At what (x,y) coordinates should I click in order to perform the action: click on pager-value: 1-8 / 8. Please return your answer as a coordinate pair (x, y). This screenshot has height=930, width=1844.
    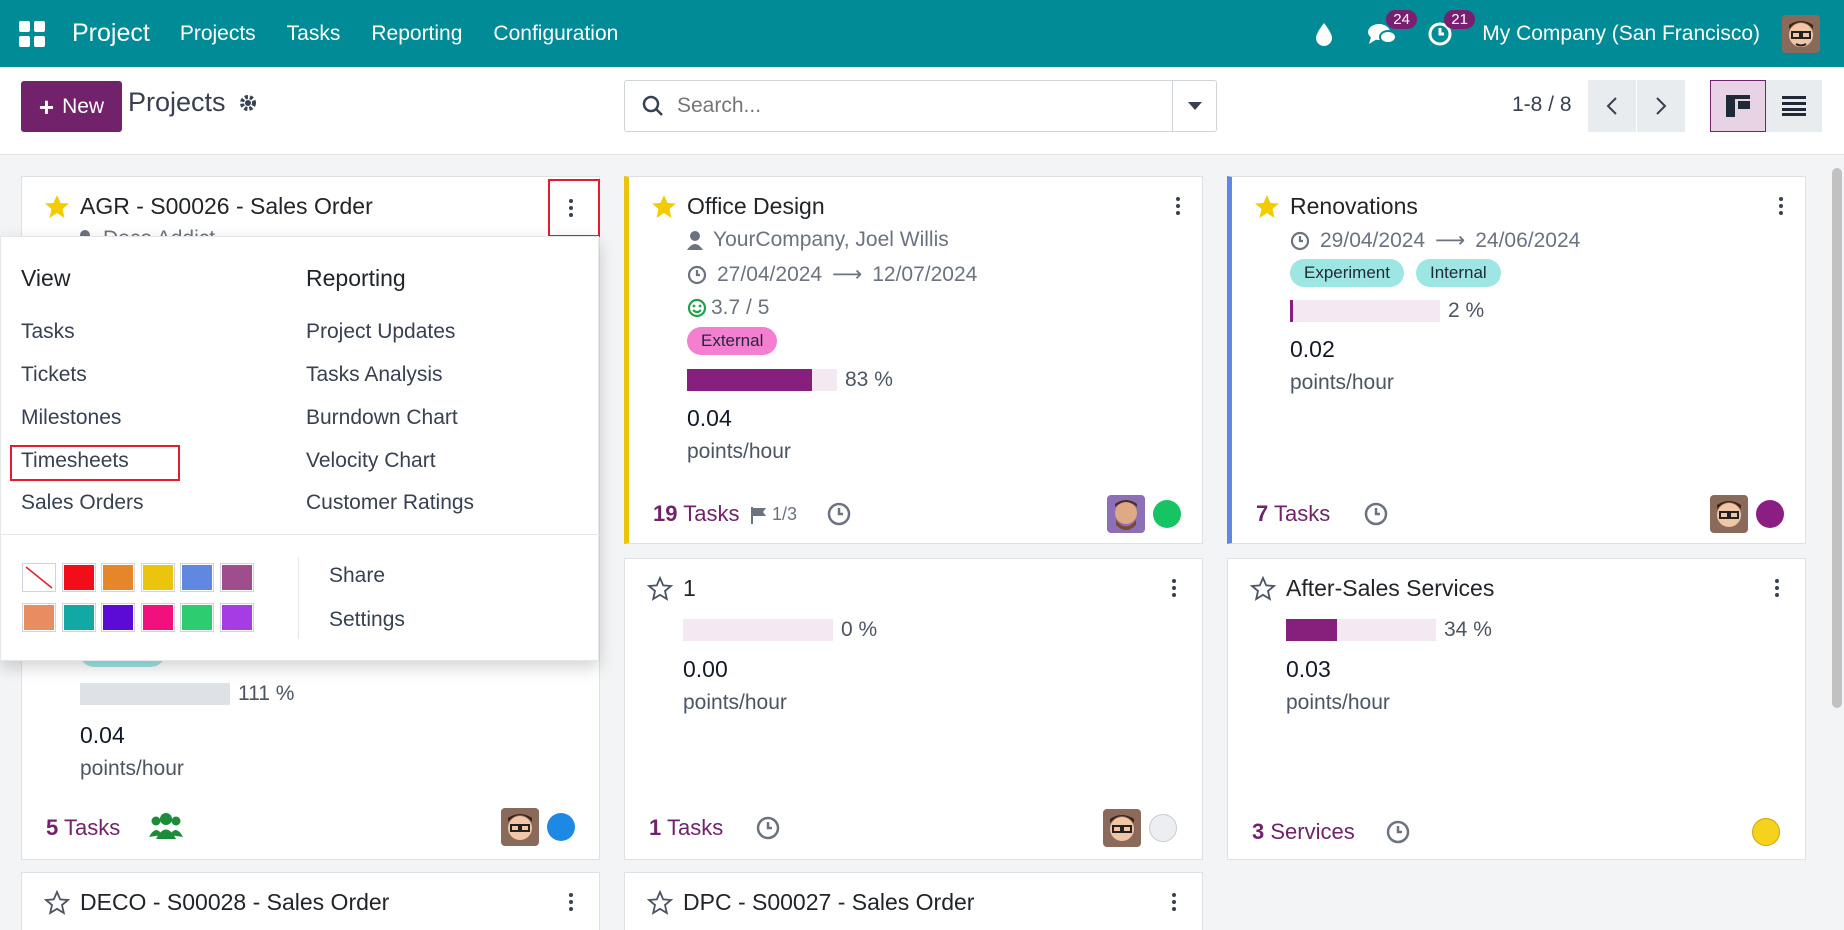
    Looking at the image, I should click on (1542, 105).